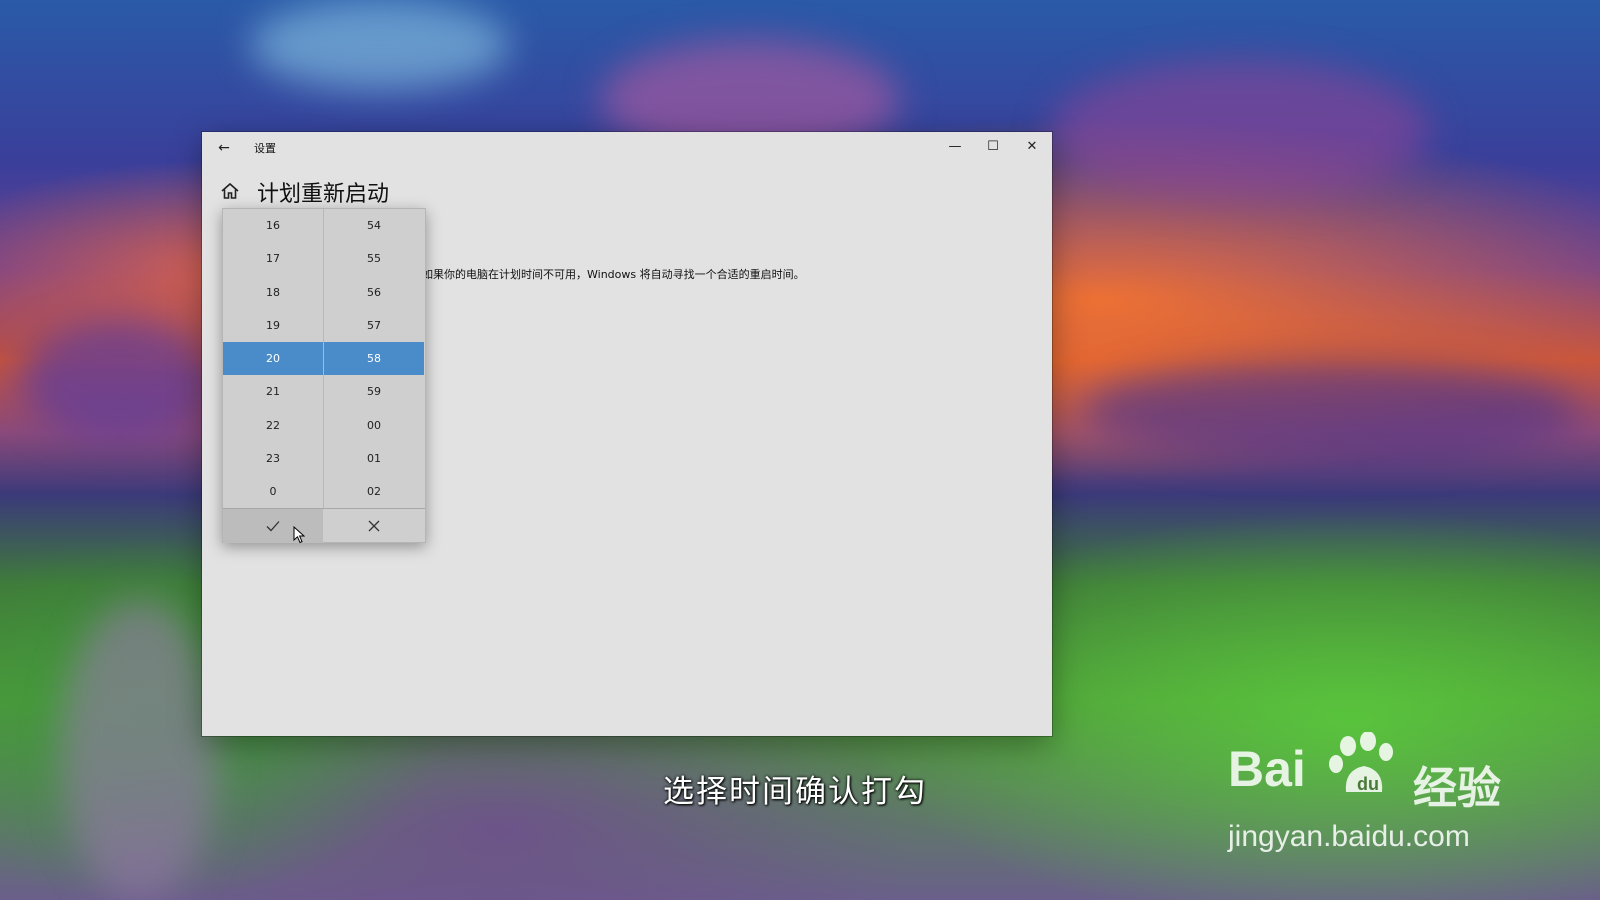 Image resolution: width=1600 pixels, height=900 pixels. What do you see at coordinates (1457, 788) in the screenshot?
I see `watermark-cn: 经验` at bounding box center [1457, 788].